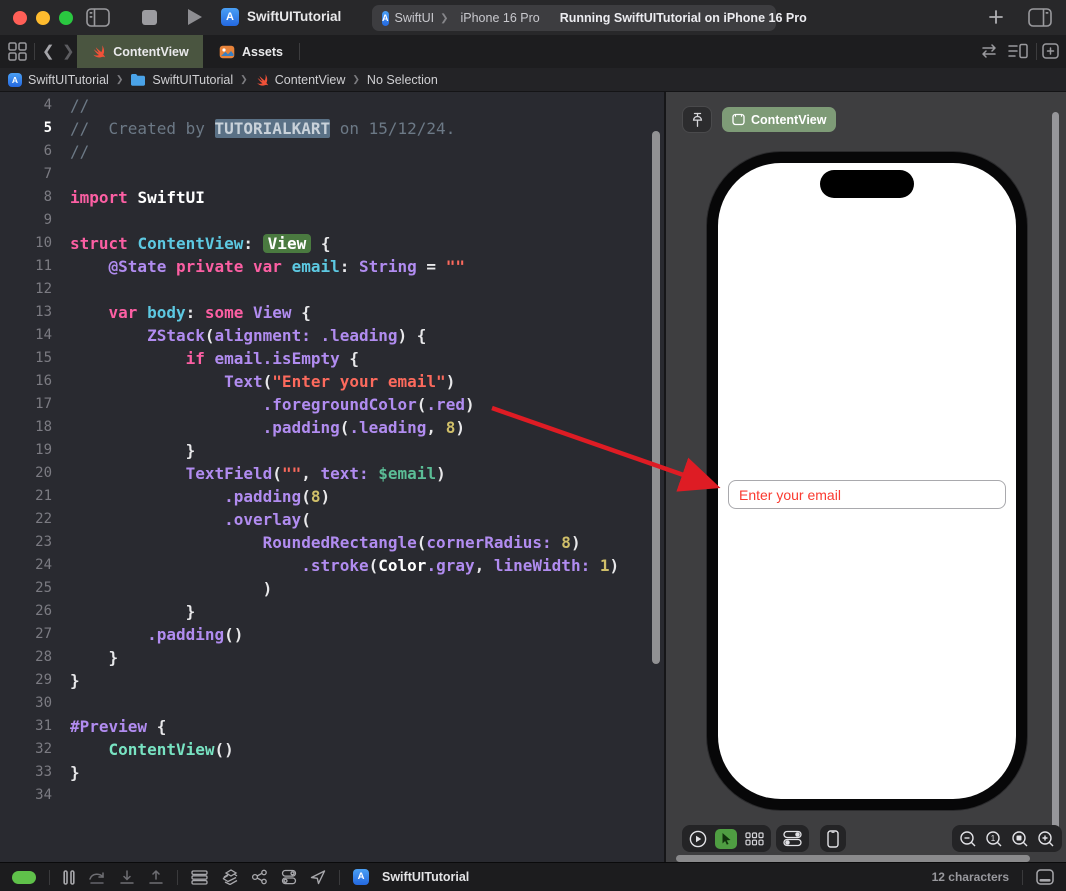 The width and height of the screenshot is (1066, 891). Describe the element at coordinates (310, 80) in the screenshot. I see `breadcrumb-file: ContentView` at that location.